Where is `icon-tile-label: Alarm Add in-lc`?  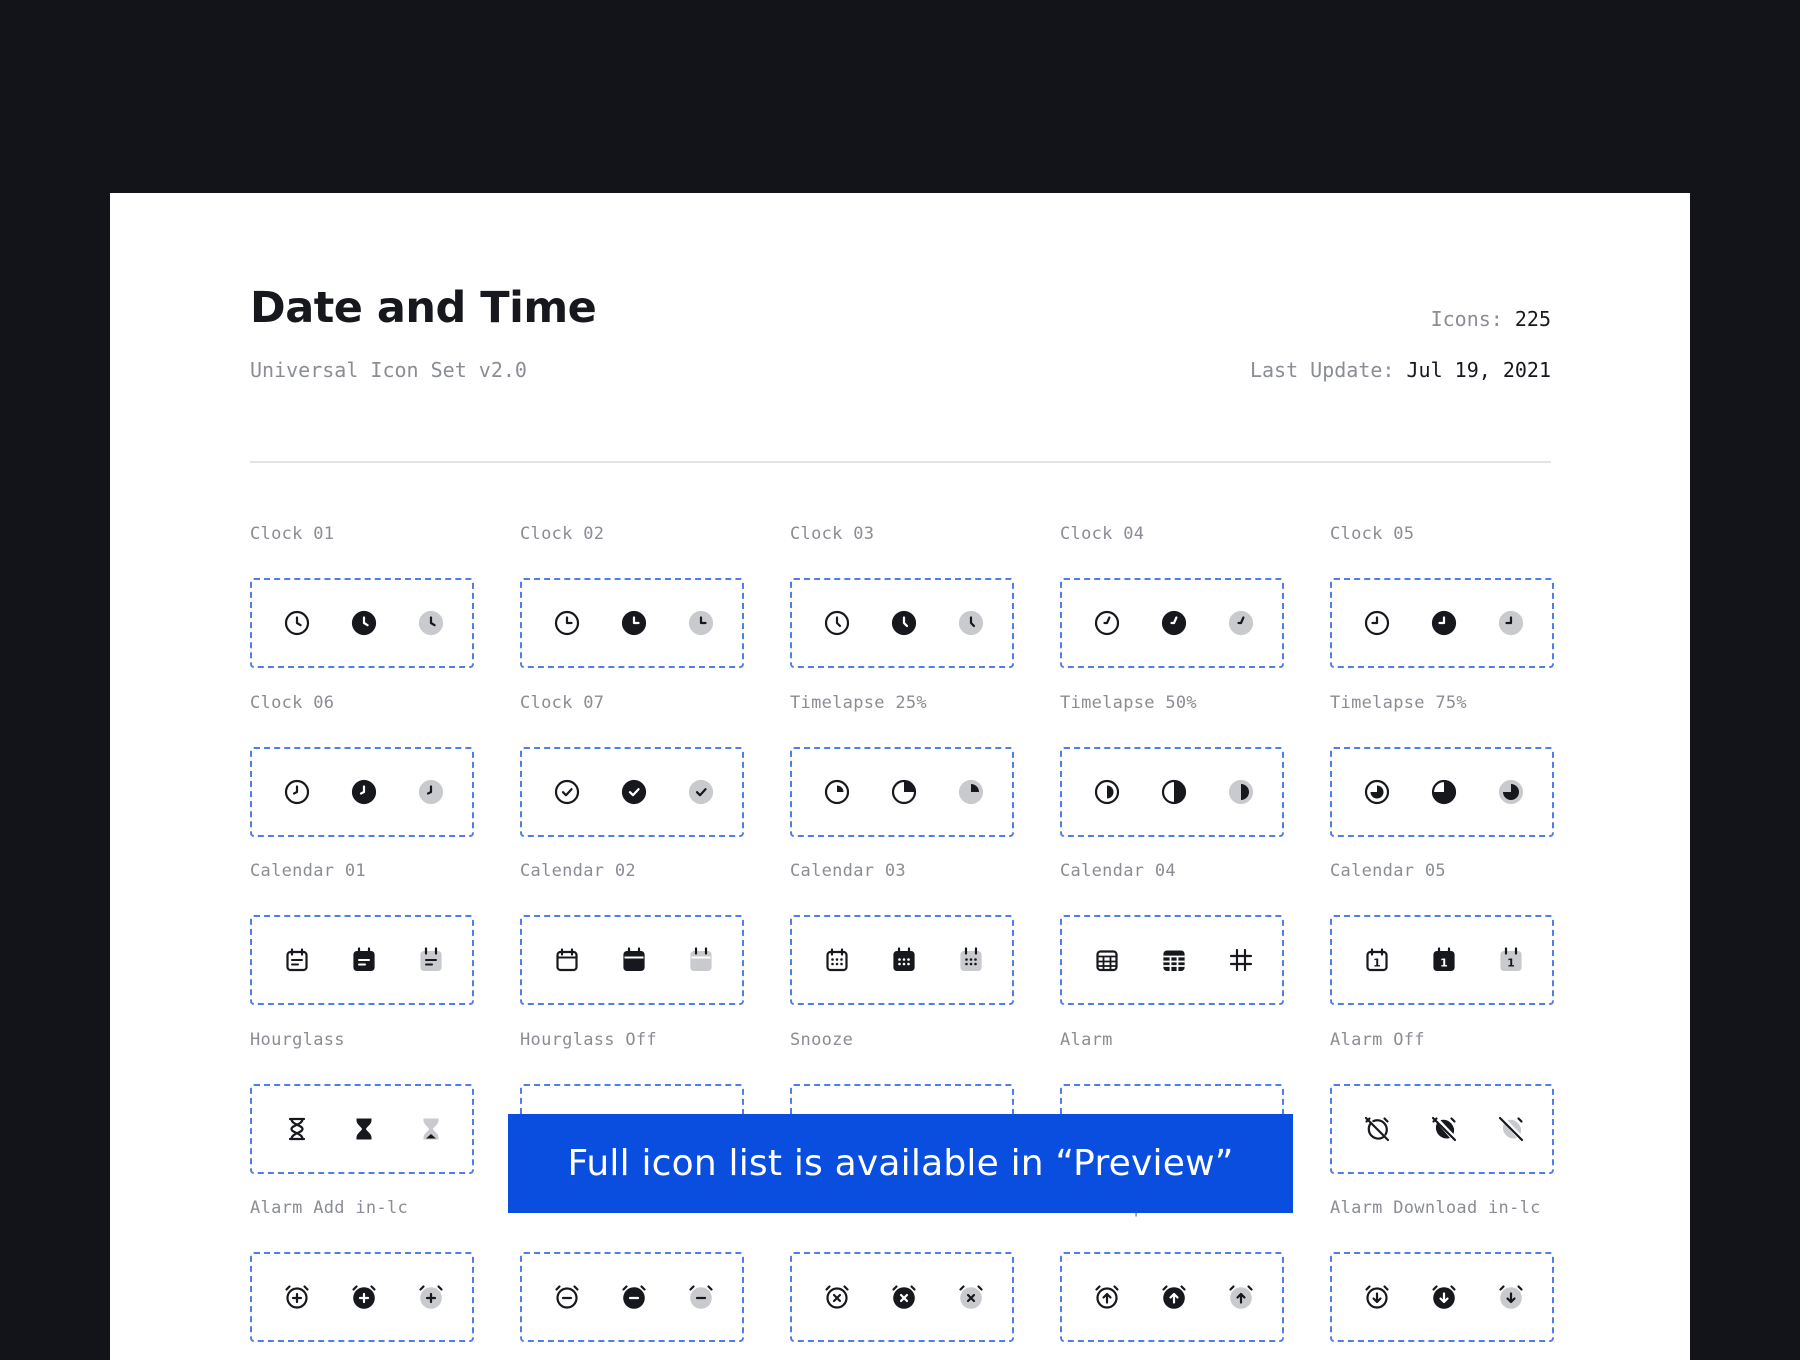 icon-tile-label: Alarm Add in-lc is located at coordinates (329, 1208).